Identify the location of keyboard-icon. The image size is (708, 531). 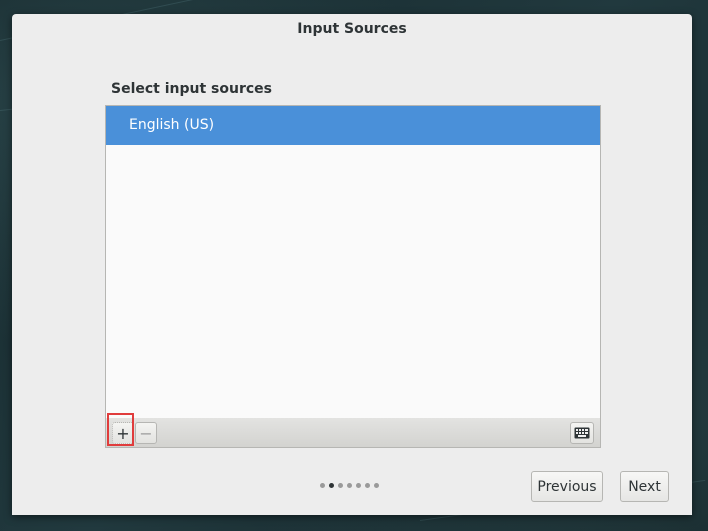
(582, 433).